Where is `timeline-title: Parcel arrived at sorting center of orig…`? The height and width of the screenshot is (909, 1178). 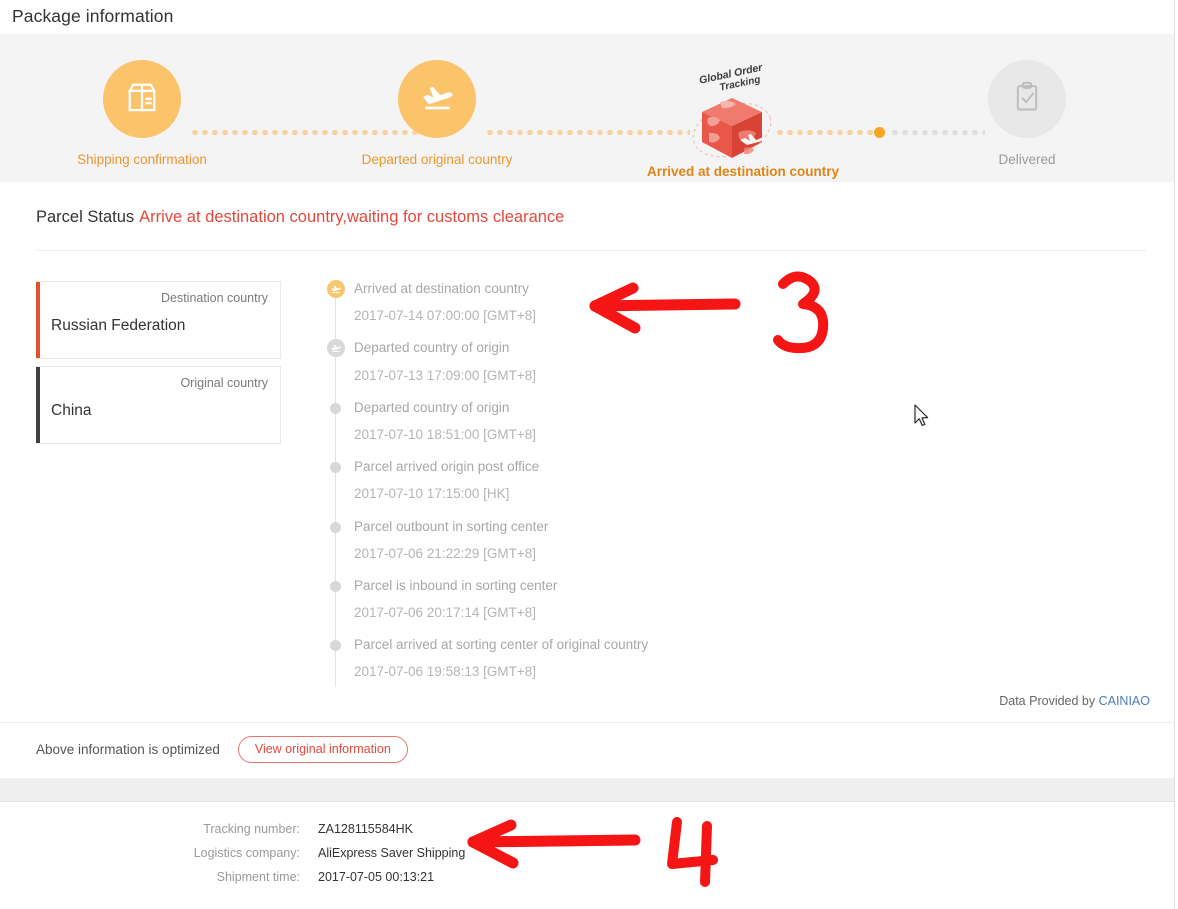 timeline-title: Parcel arrived at sorting center of orig… is located at coordinates (501, 645).